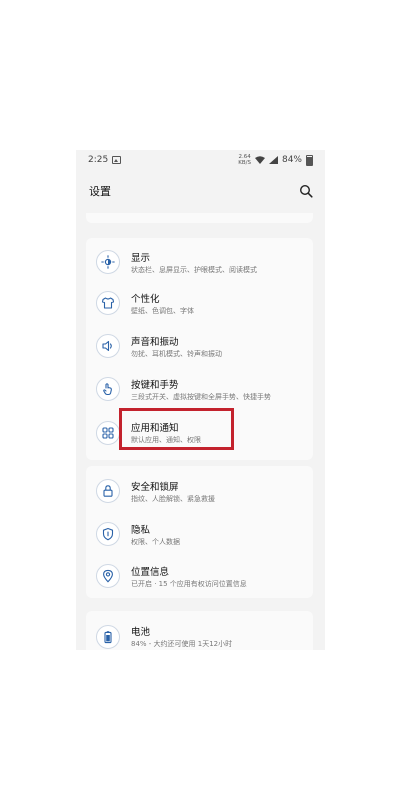  Describe the element at coordinates (199, 346) in the screenshot. I see `settings-item-sound: 声音和振动 勿扰、耳机模式、铃声和振动` at that location.